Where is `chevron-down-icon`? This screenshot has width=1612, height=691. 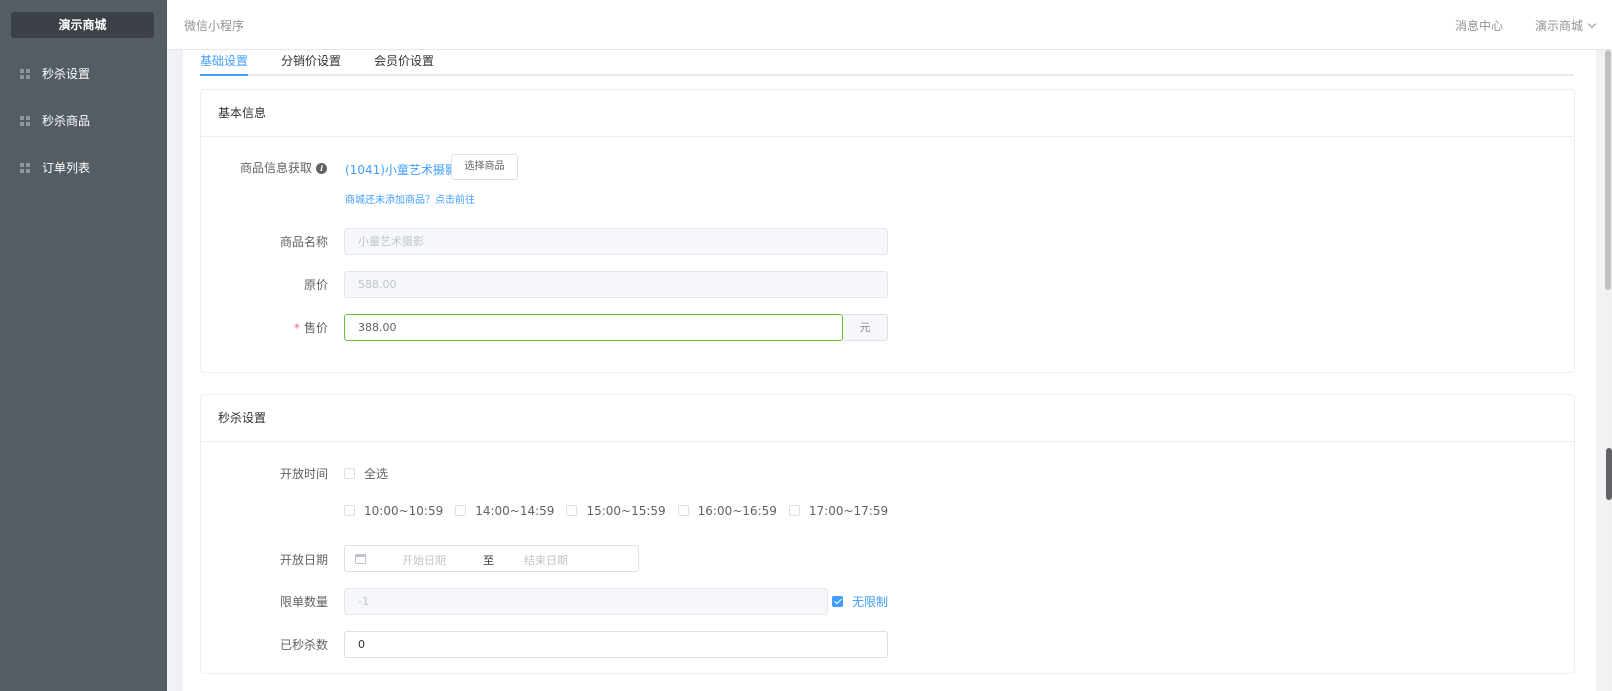
chevron-down-icon is located at coordinates (1592, 24).